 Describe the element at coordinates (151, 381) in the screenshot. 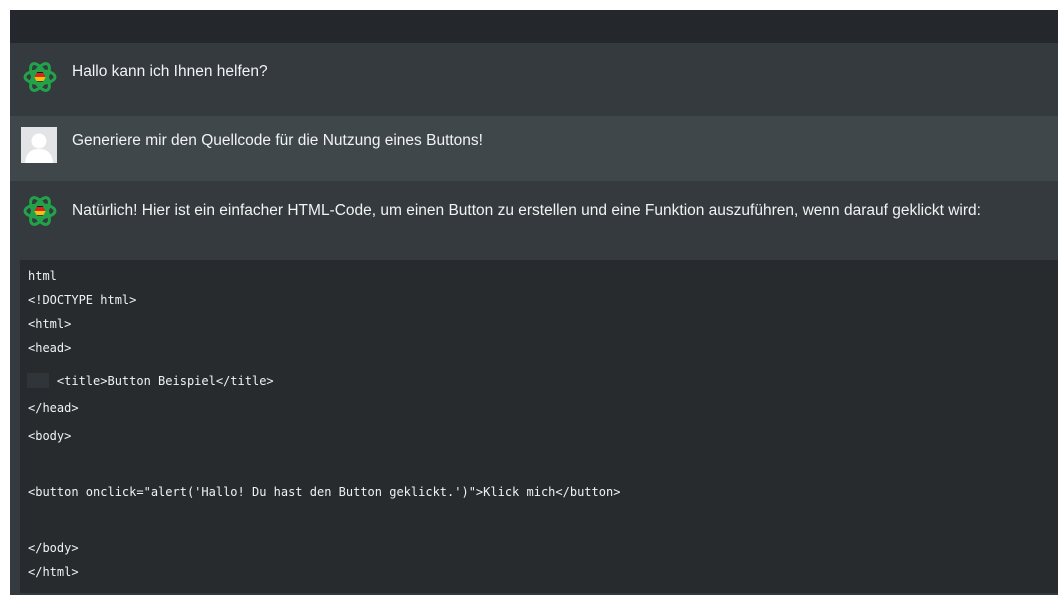

I see `code-line: <title>Button Beispiel</title>` at that location.